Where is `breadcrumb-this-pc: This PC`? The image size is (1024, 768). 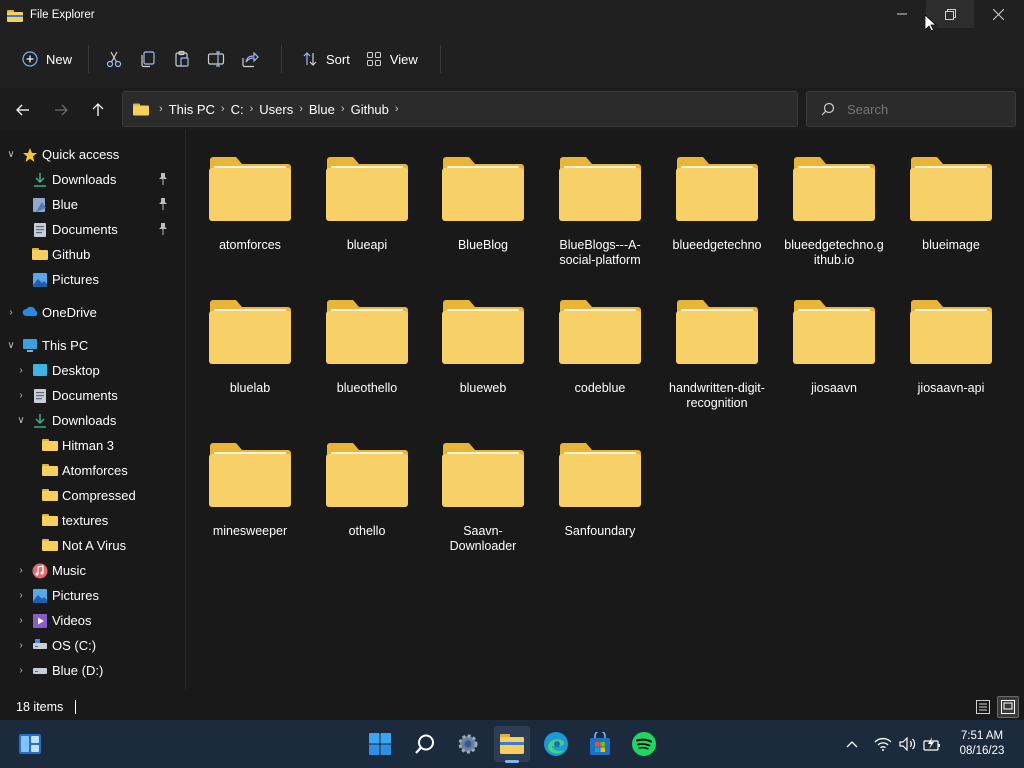
breadcrumb-this-pc: This PC is located at coordinates (192, 109).